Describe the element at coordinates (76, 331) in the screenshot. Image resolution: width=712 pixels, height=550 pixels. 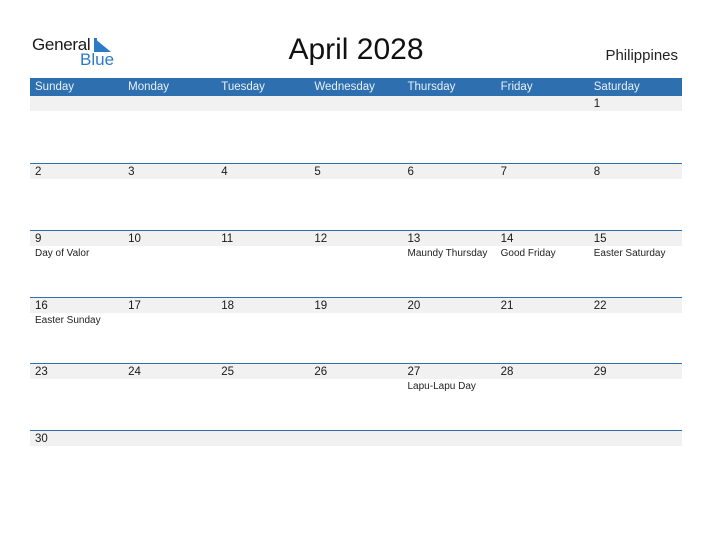
I see `day-cell: 16 Easter Sunday` at that location.